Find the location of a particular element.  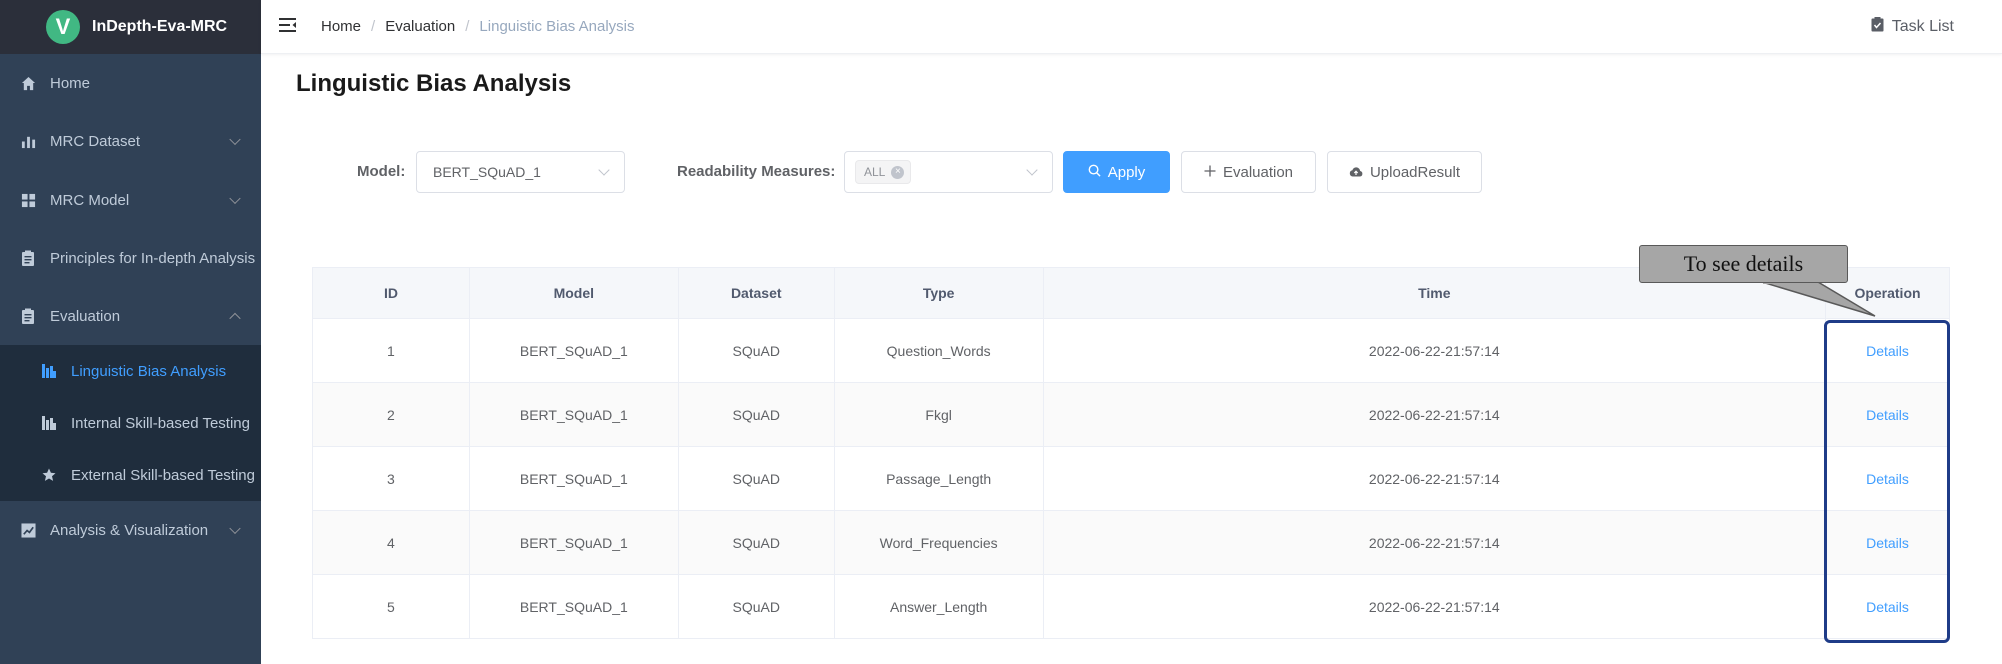

brand: V InDepth-Eva-MRC is located at coordinates (130, 27).